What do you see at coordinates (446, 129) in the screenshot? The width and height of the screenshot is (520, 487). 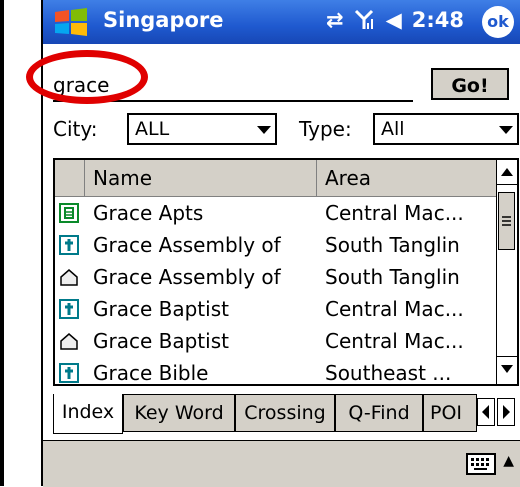 I see `type-select: All` at bounding box center [446, 129].